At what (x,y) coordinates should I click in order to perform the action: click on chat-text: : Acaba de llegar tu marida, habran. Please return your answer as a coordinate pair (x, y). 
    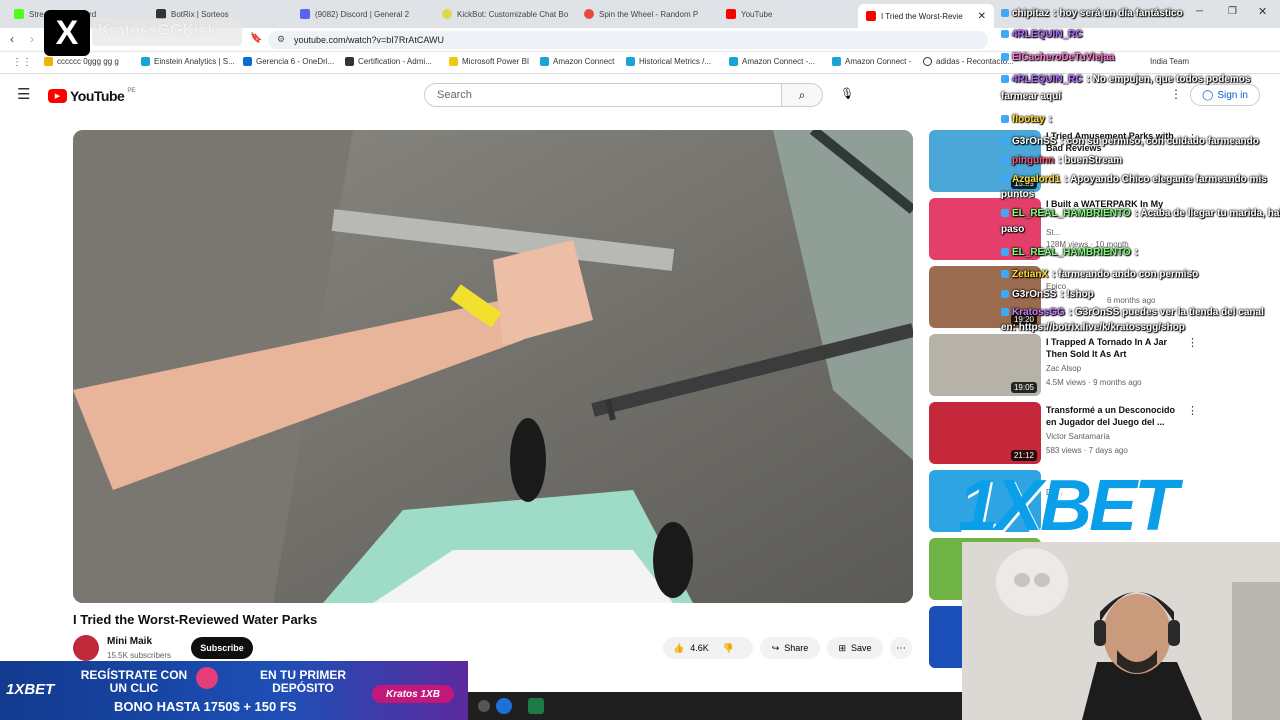
    Looking at the image, I should click on (1207, 213).